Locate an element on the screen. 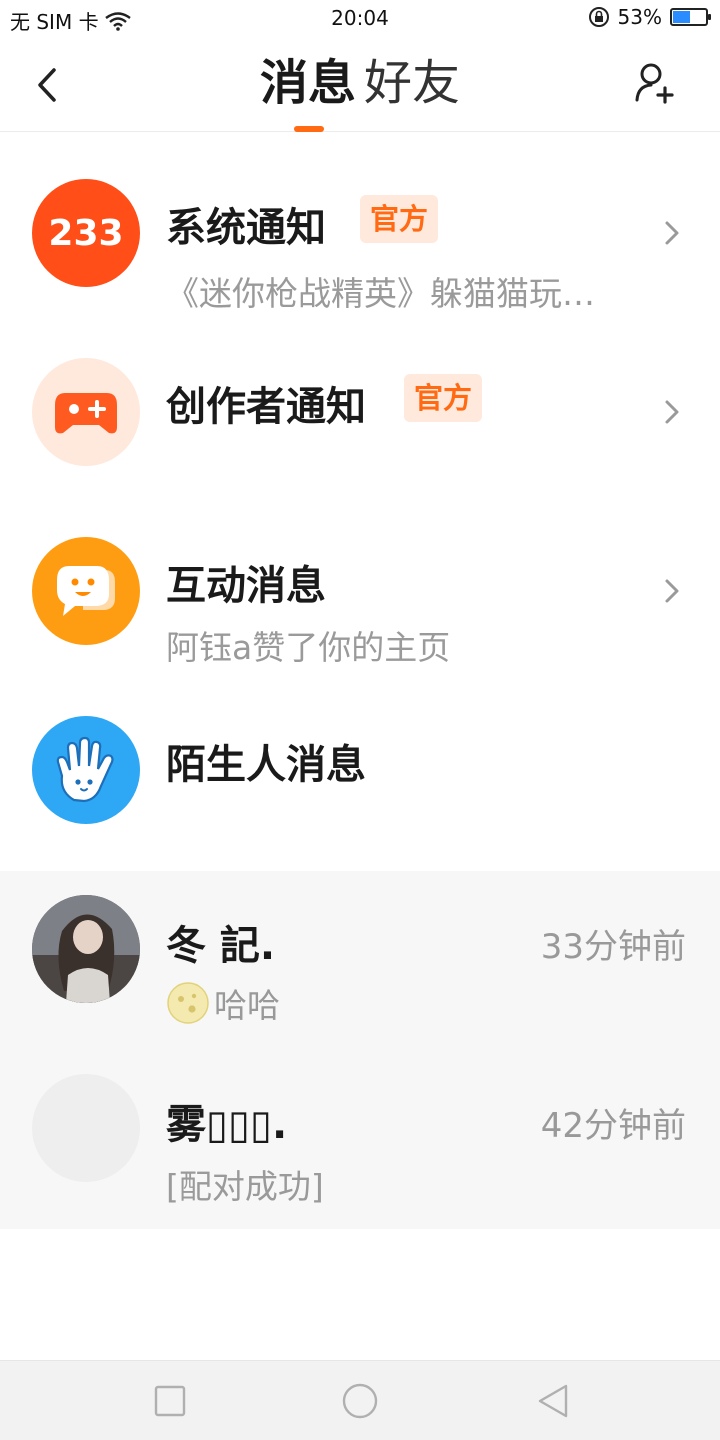 Image resolution: width=720 pixels, height=1440 pixels. status-bar: 无 SIM 卡 20:04 53% is located at coordinates (360, 19).